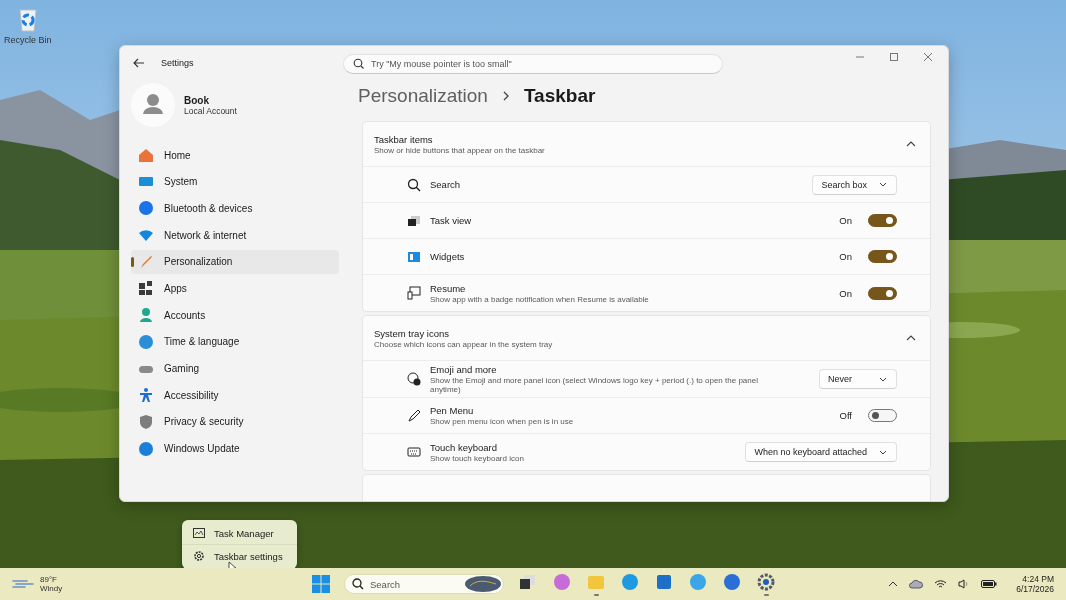  What do you see at coordinates (464, 369) in the screenshot?
I see `setting-label: Emoji and more` at bounding box center [464, 369].